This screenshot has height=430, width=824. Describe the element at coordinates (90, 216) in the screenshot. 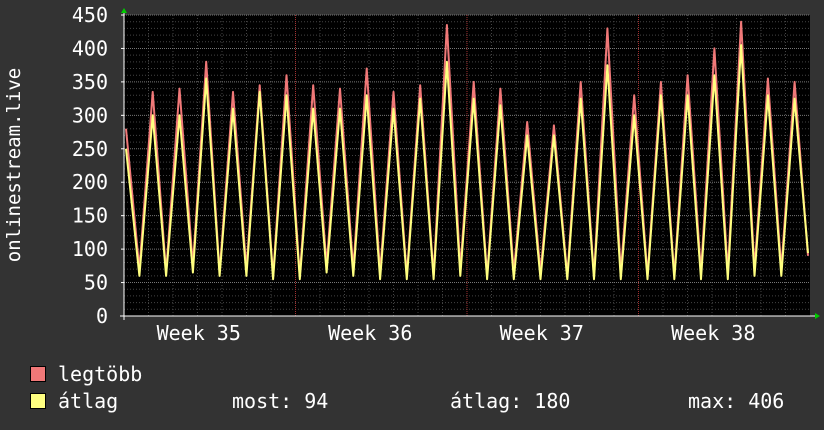

I see `y-tick-label: 150` at that location.